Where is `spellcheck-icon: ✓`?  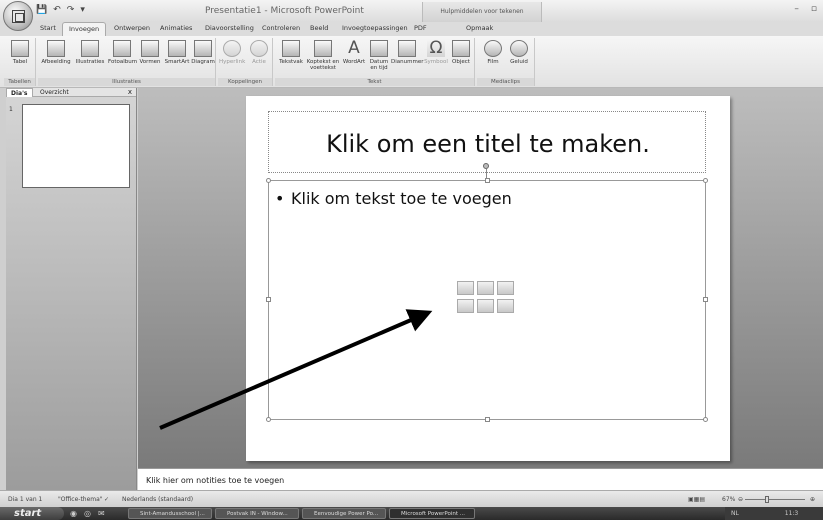
spellcheck-icon: ✓ is located at coordinates (106, 499).